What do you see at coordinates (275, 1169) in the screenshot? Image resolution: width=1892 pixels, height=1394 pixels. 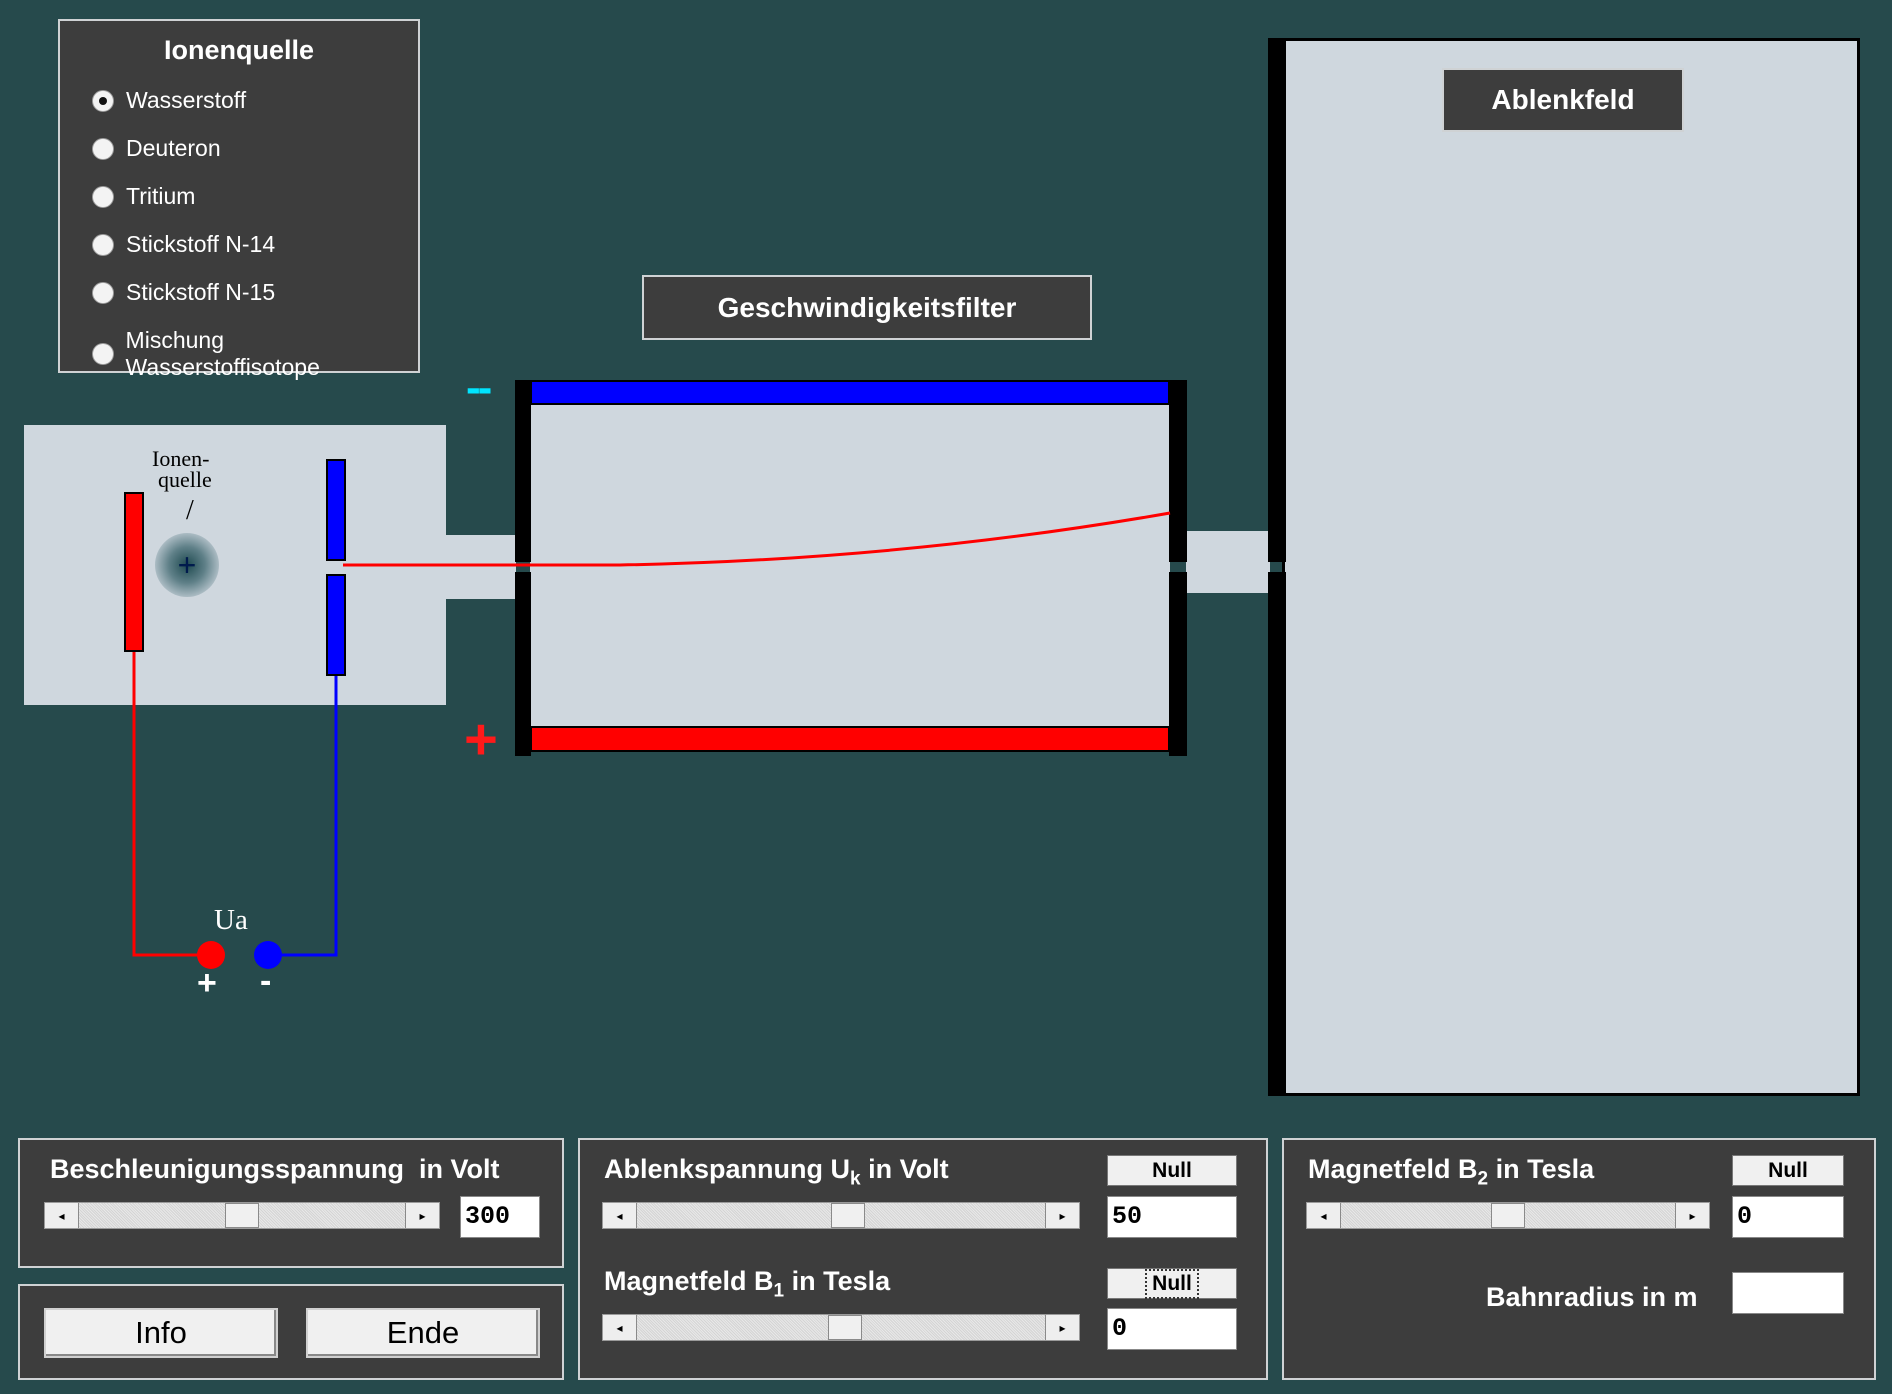 I see `acceleration-voltage-label: Beschleunigungsspannung in Volt` at bounding box center [275, 1169].